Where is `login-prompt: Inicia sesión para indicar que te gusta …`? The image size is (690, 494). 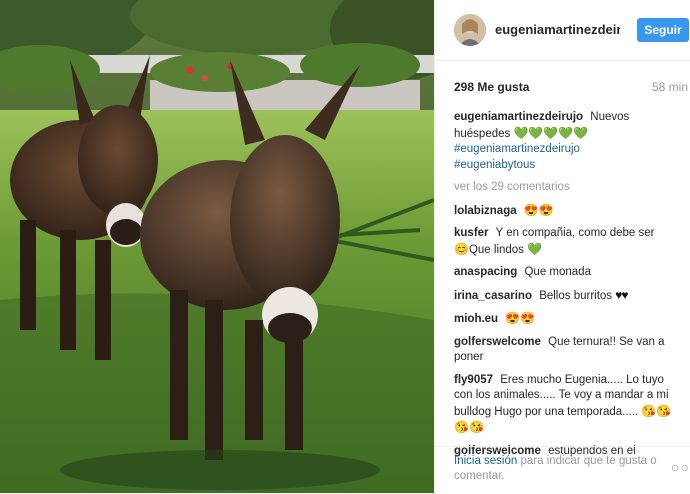
login-prompt: Inicia sesión para indicar que te gusta … is located at coordinates (559, 469).